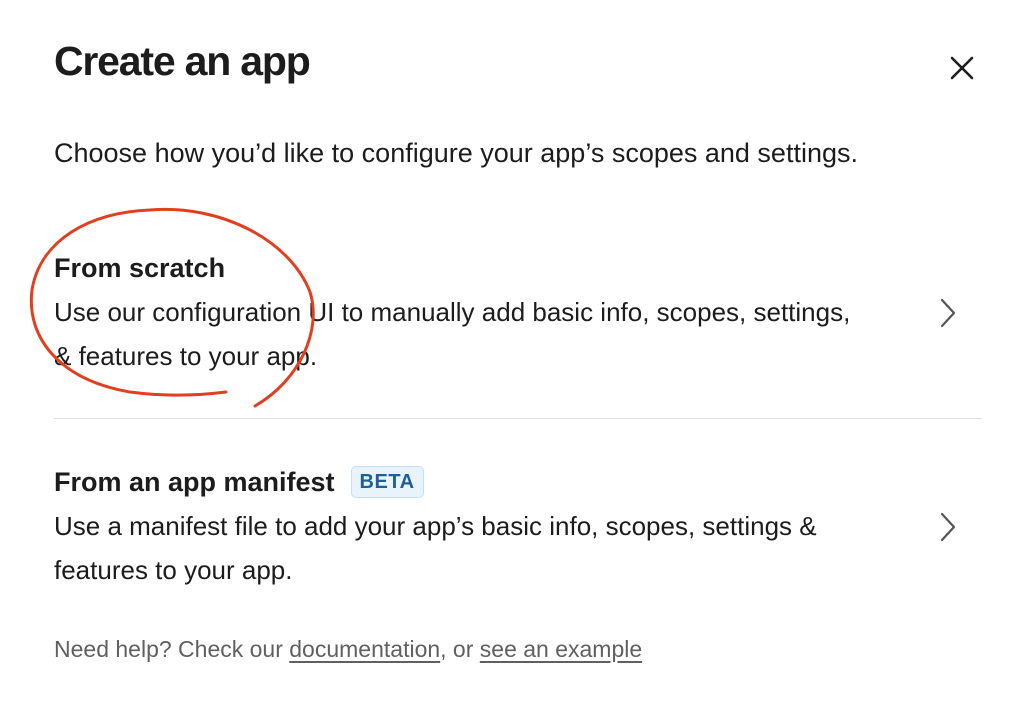  Describe the element at coordinates (140, 267) in the screenshot. I see `option-title-text: From scratch` at that location.